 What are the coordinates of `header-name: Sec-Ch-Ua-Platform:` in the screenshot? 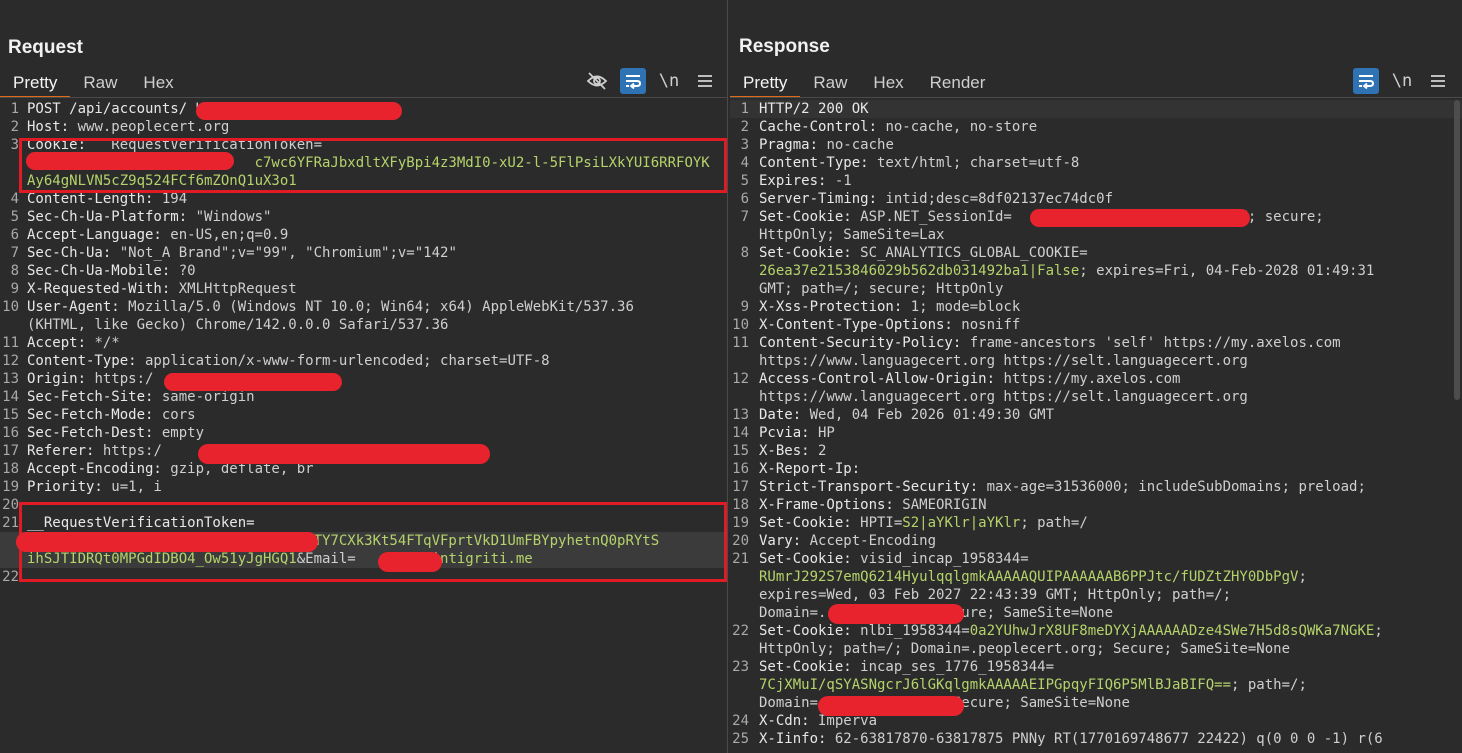 It's located at (107, 217).